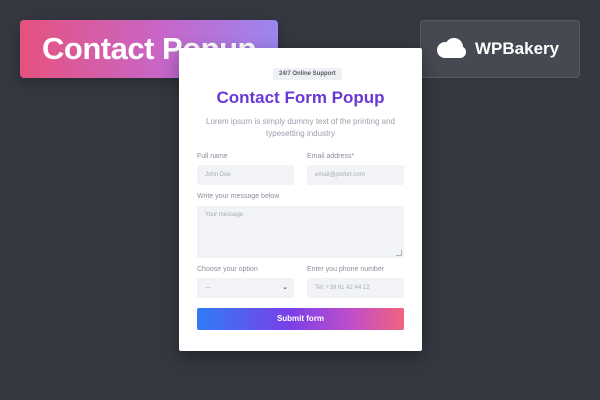  What do you see at coordinates (212, 156) in the screenshot?
I see `full-name-label: Full name` at bounding box center [212, 156].